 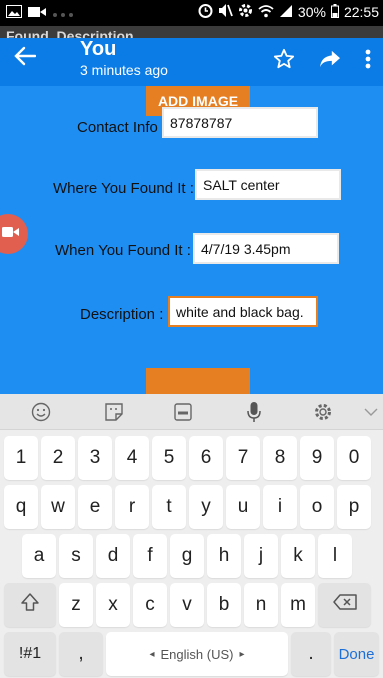 What do you see at coordinates (266, 248) in the screenshot?
I see `when-found-field: 4/7/19 3.45pm` at bounding box center [266, 248].